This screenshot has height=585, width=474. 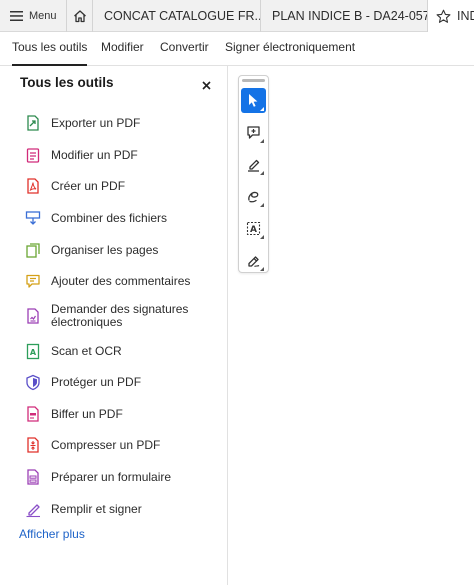 What do you see at coordinates (111, 477) in the screenshot?
I see `tool-label: Préparer un formulaire` at bounding box center [111, 477].